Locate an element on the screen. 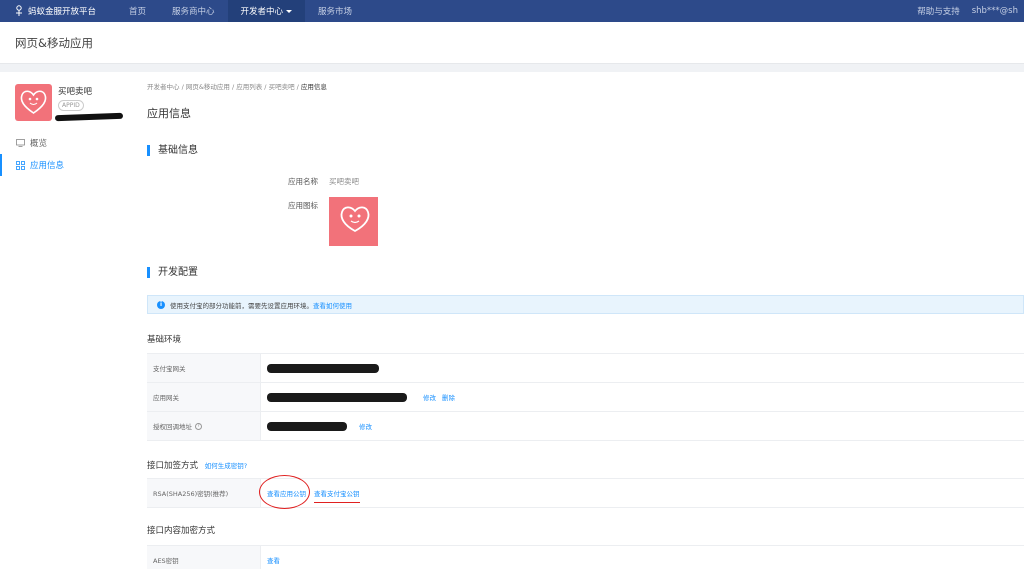 This screenshot has width=1024, height=569. sidebar-item-label: 应用信息 is located at coordinates (47, 166).